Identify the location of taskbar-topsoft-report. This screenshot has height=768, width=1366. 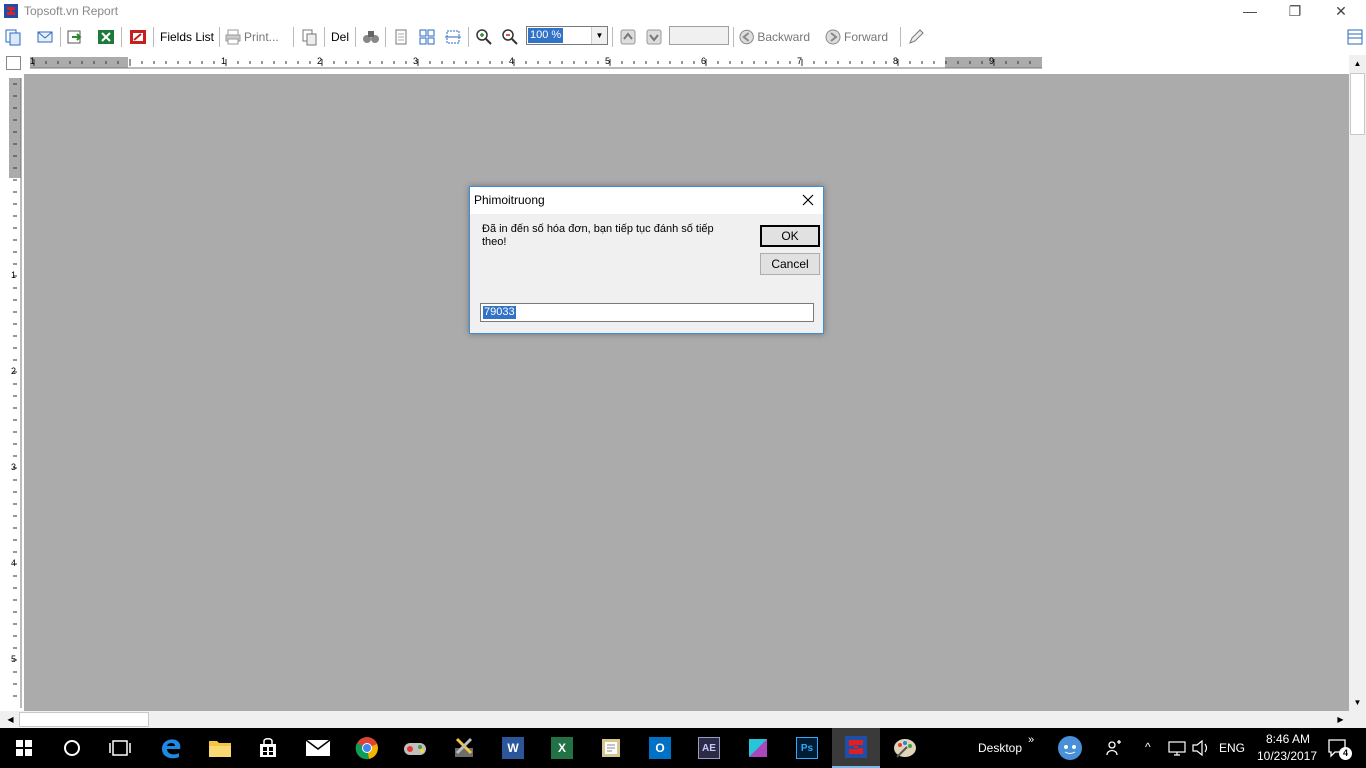
(856, 748).